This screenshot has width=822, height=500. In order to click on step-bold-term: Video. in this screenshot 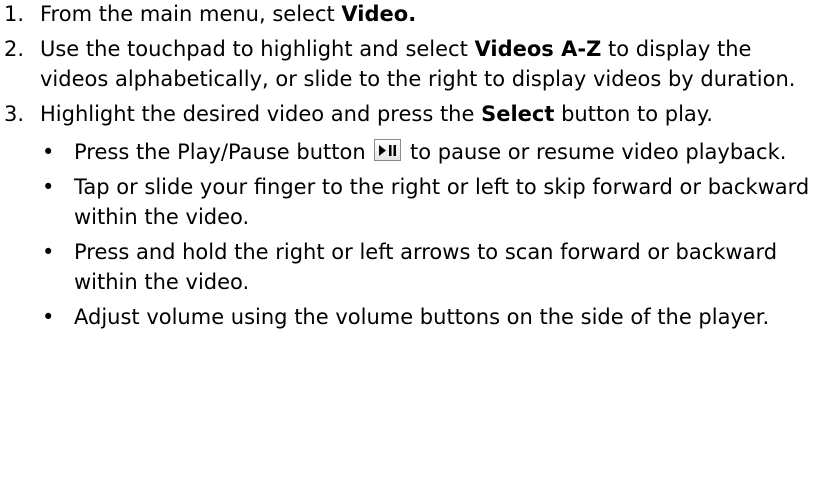, I will do `click(379, 14)`.